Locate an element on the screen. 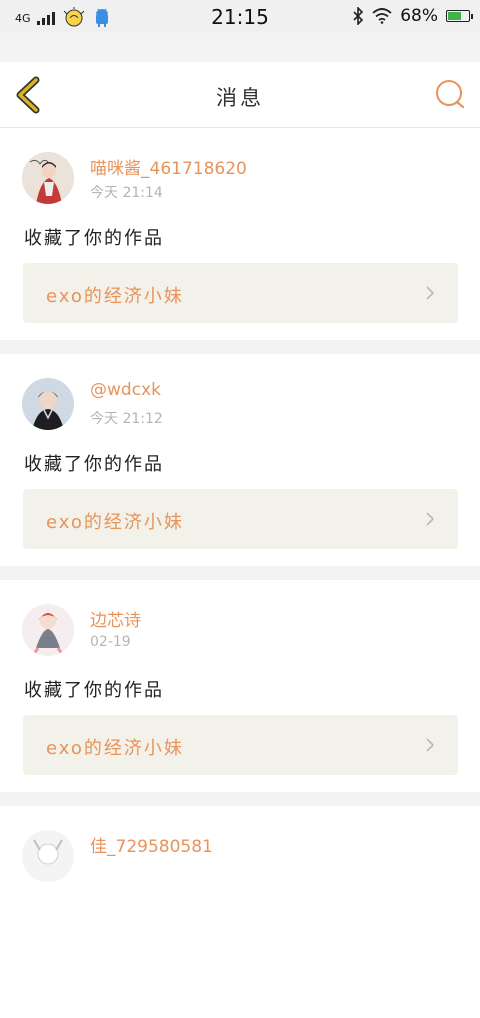 Image resolution: width=480 pixels, height=1018 pixels. timestamp: 今天 21:12 is located at coordinates (126, 419).